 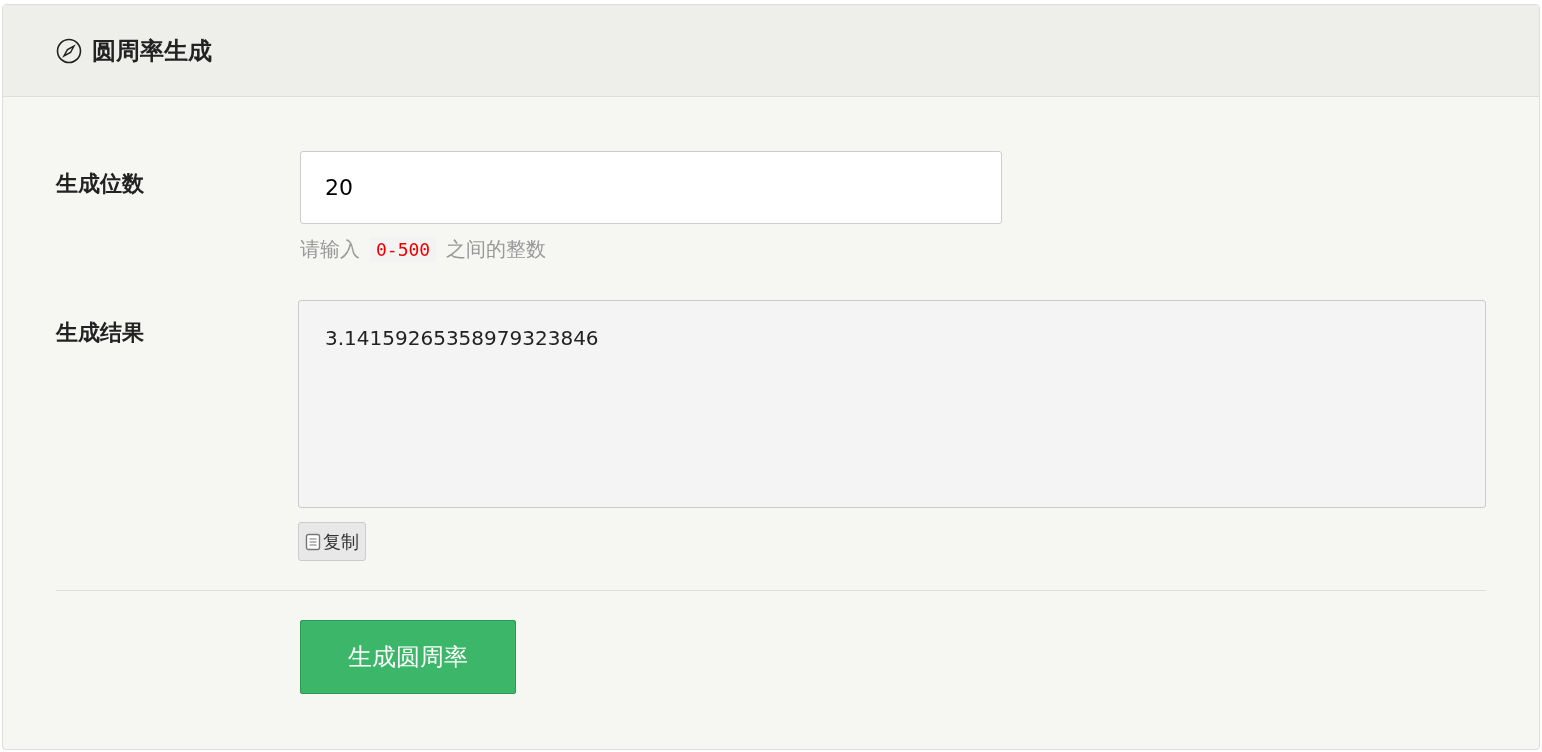 I want to click on field-label: 生成结果, so click(x=100, y=333).